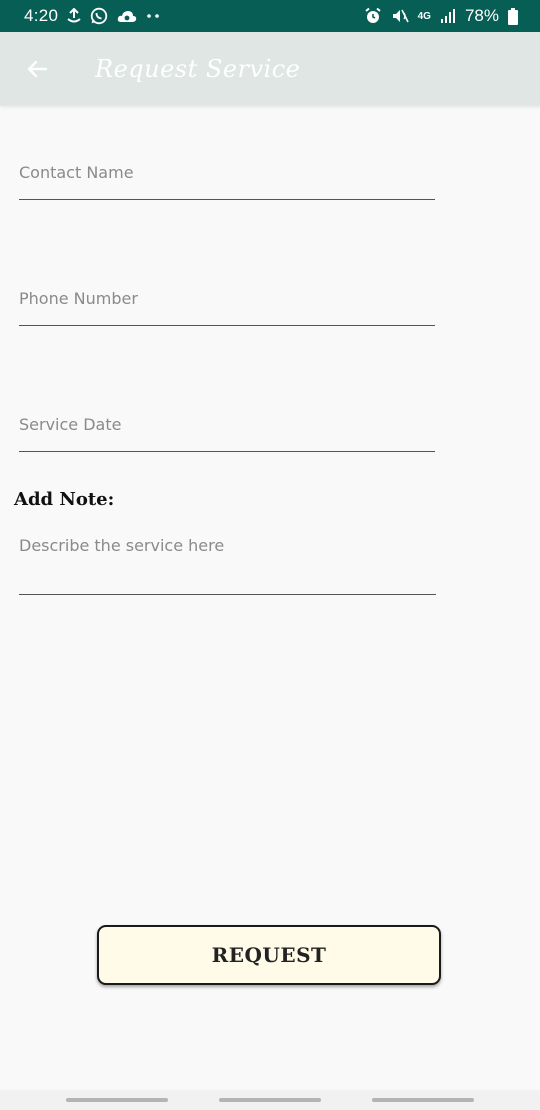  Describe the element at coordinates (41, 15) in the screenshot. I see `status-time: 4:20` at that location.